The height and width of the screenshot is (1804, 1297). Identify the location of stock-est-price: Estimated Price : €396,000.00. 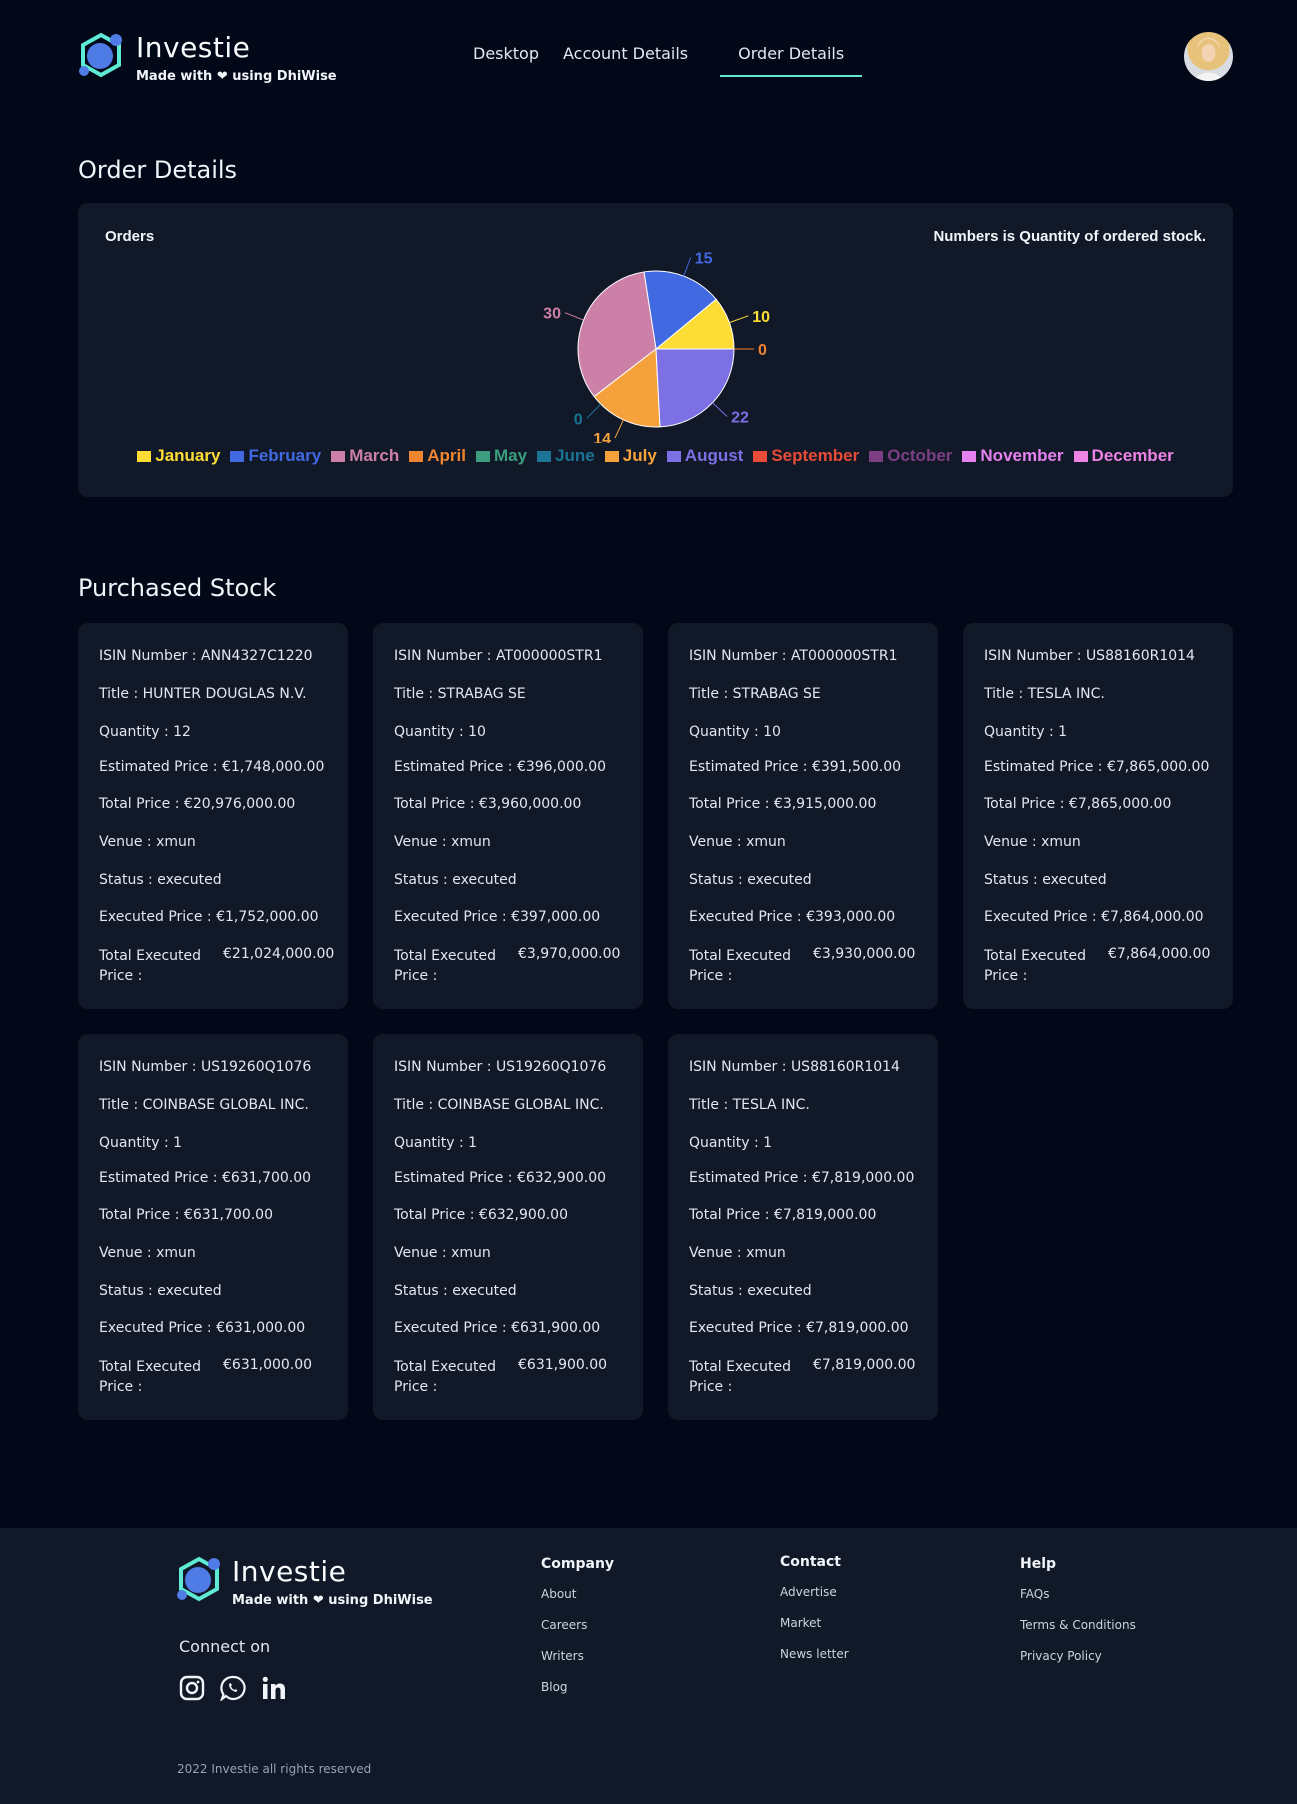
(500, 767).